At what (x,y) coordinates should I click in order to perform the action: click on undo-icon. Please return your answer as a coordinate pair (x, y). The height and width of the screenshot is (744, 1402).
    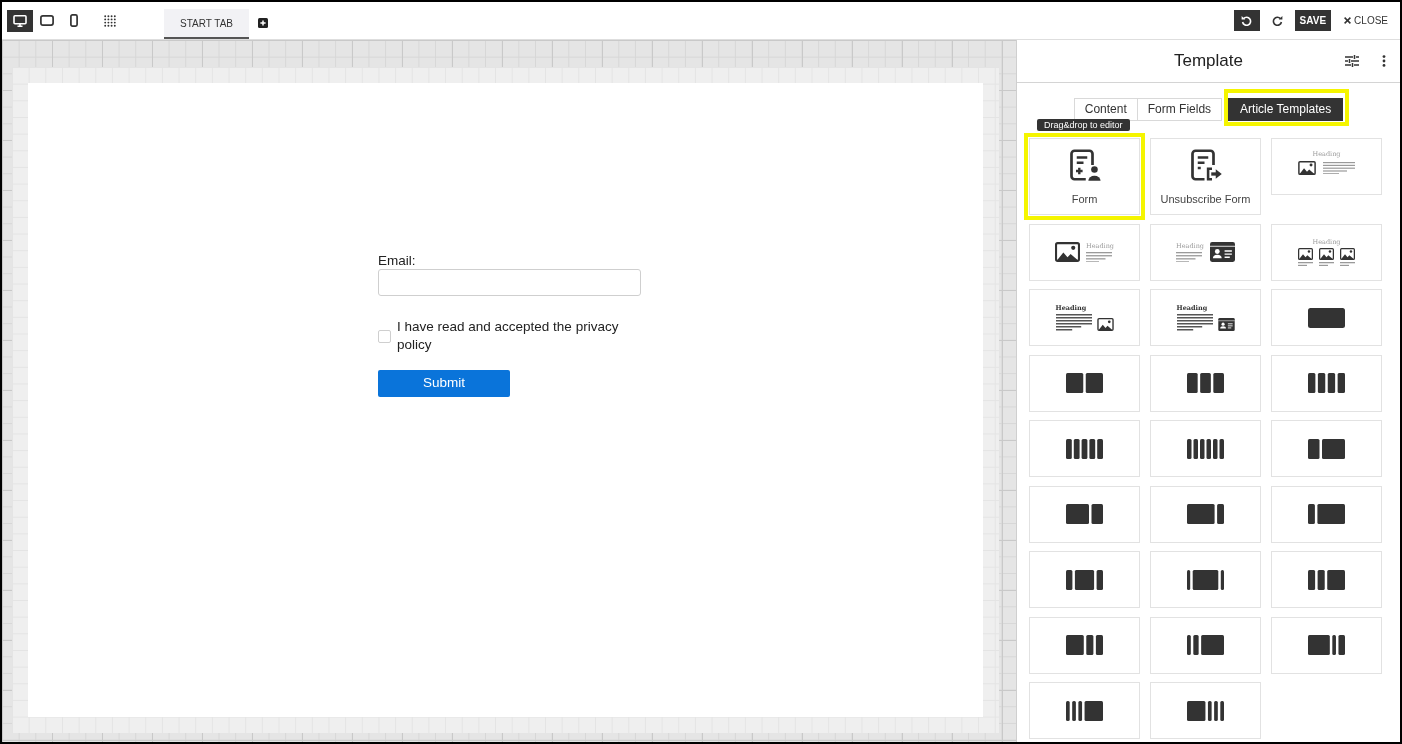
    Looking at the image, I should click on (1247, 20).